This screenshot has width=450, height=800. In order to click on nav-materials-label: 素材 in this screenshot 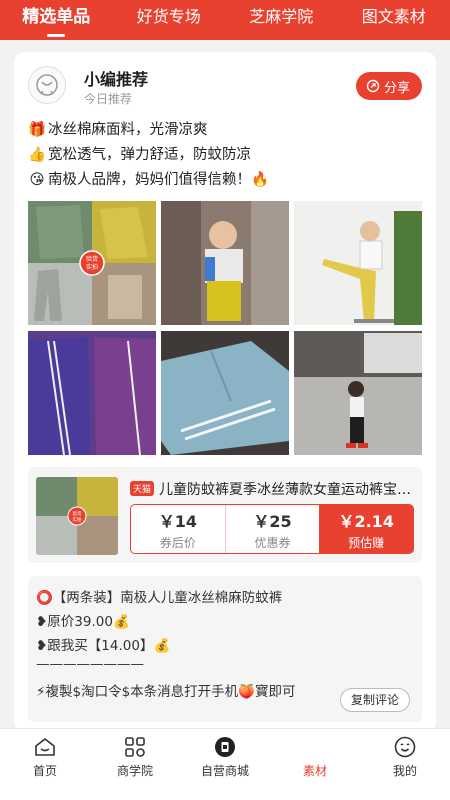, I will do `click(314, 770)`.